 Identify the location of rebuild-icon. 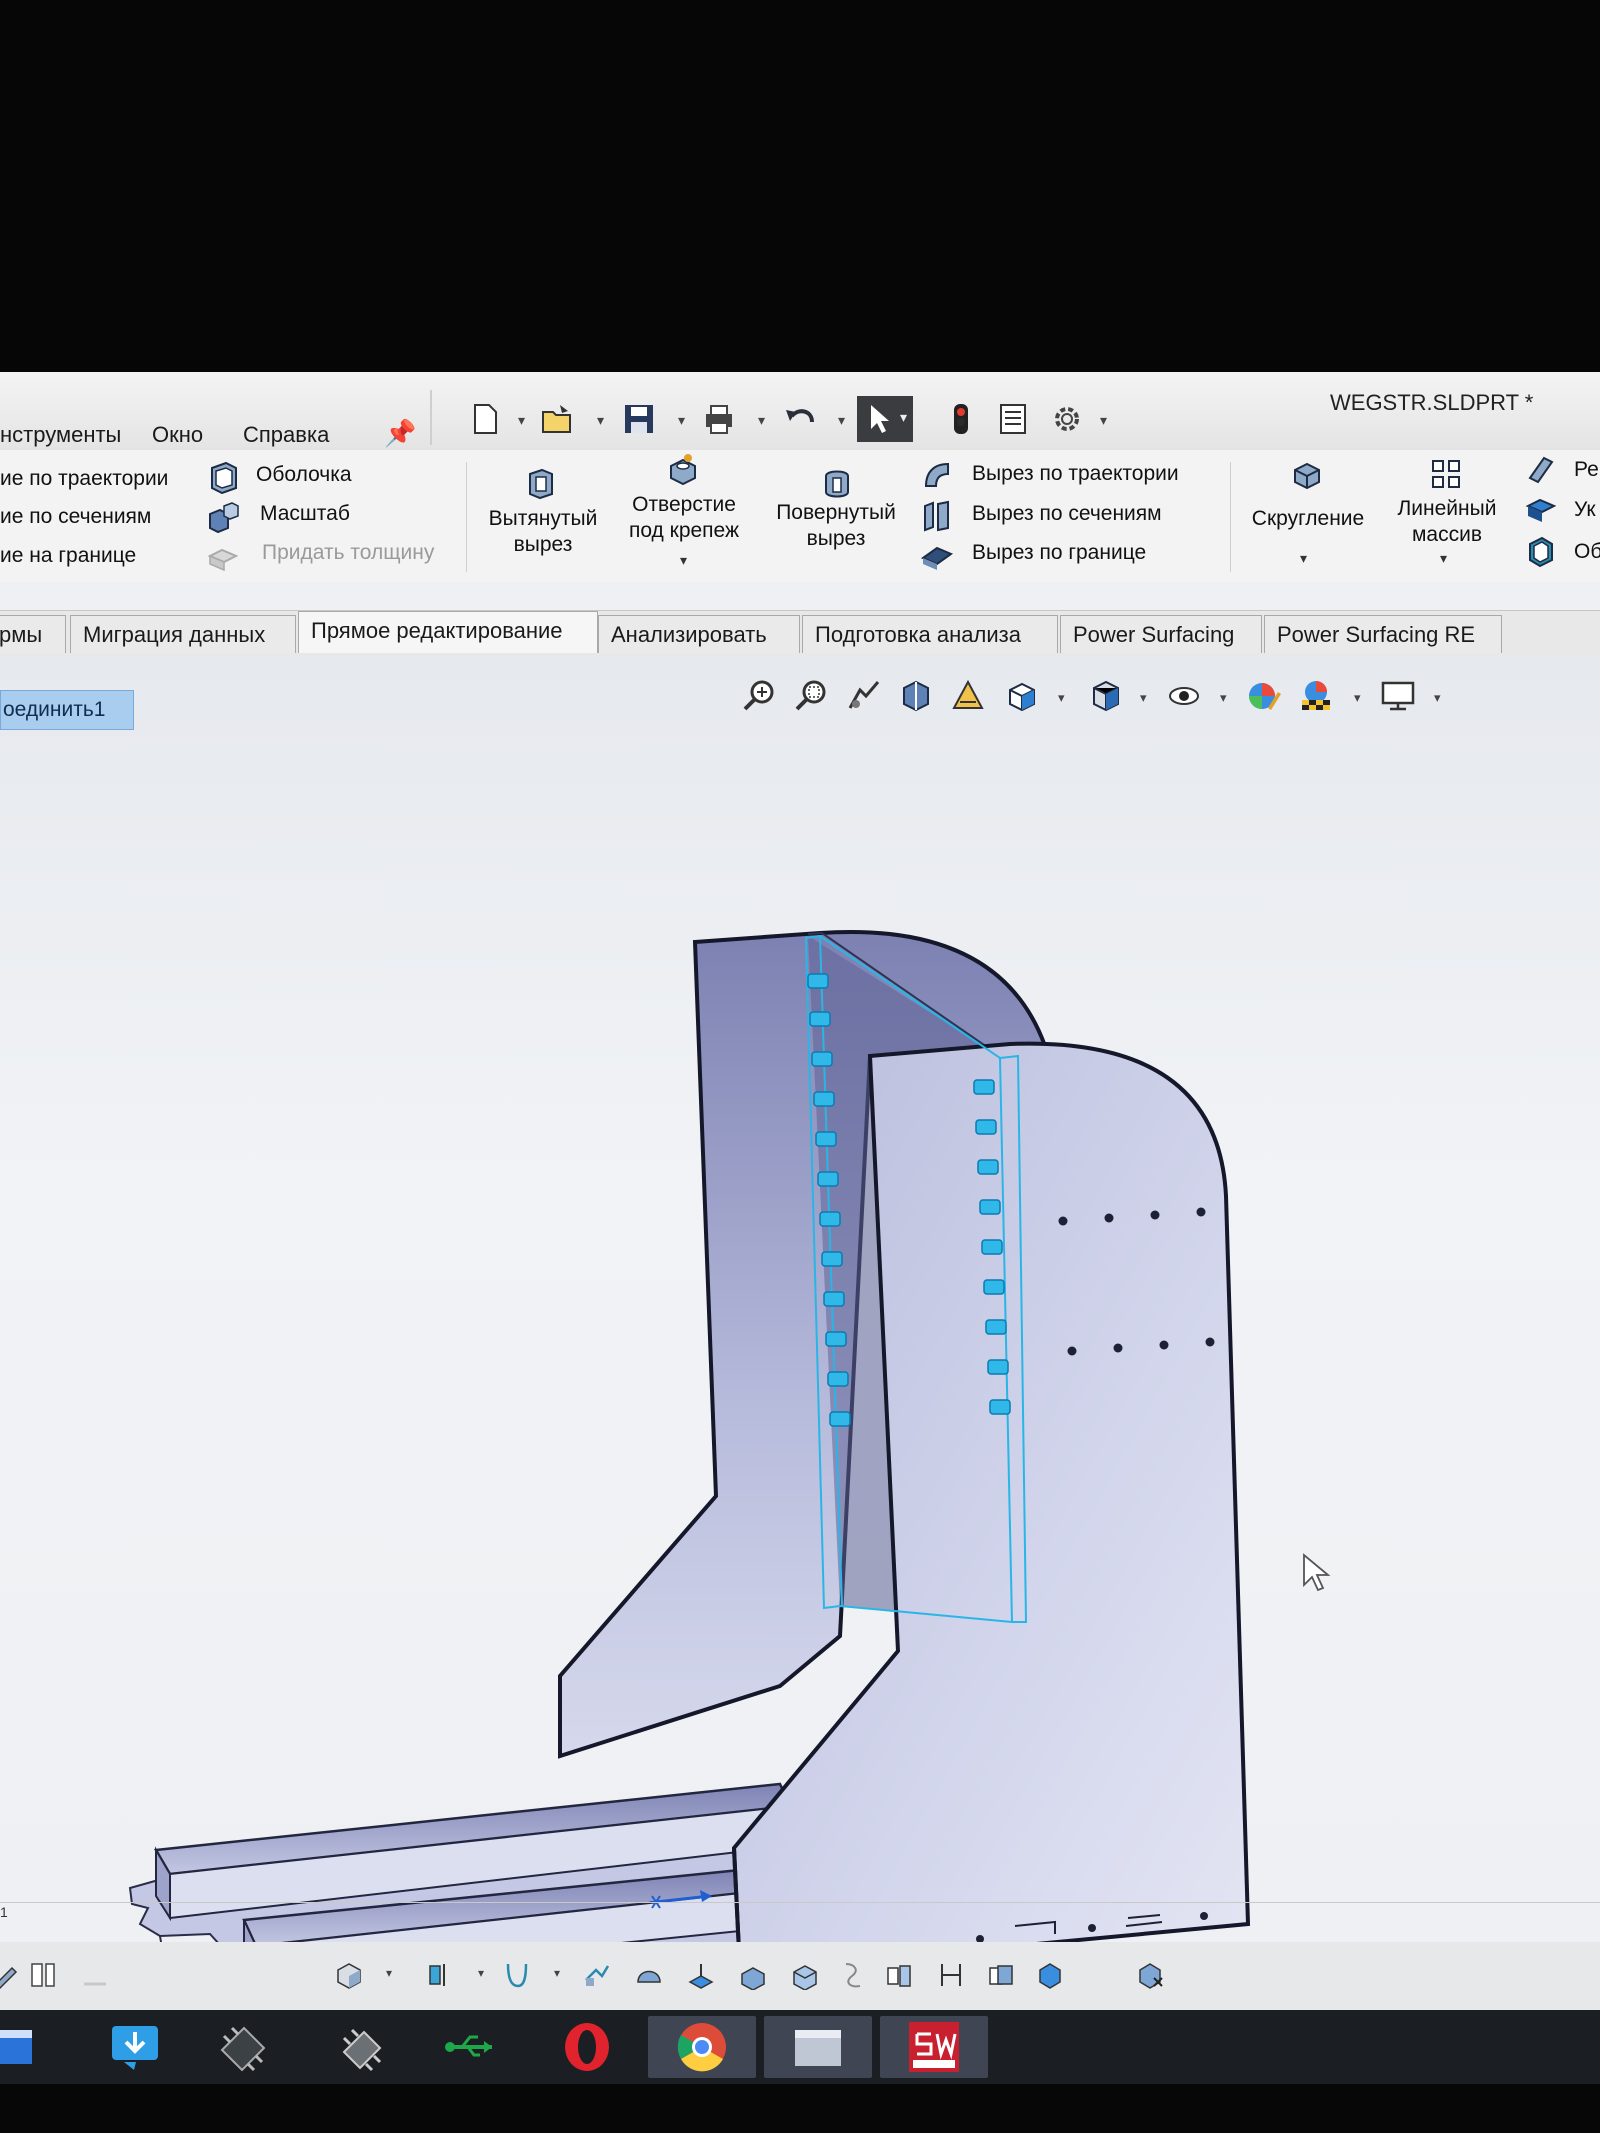
(961, 419).